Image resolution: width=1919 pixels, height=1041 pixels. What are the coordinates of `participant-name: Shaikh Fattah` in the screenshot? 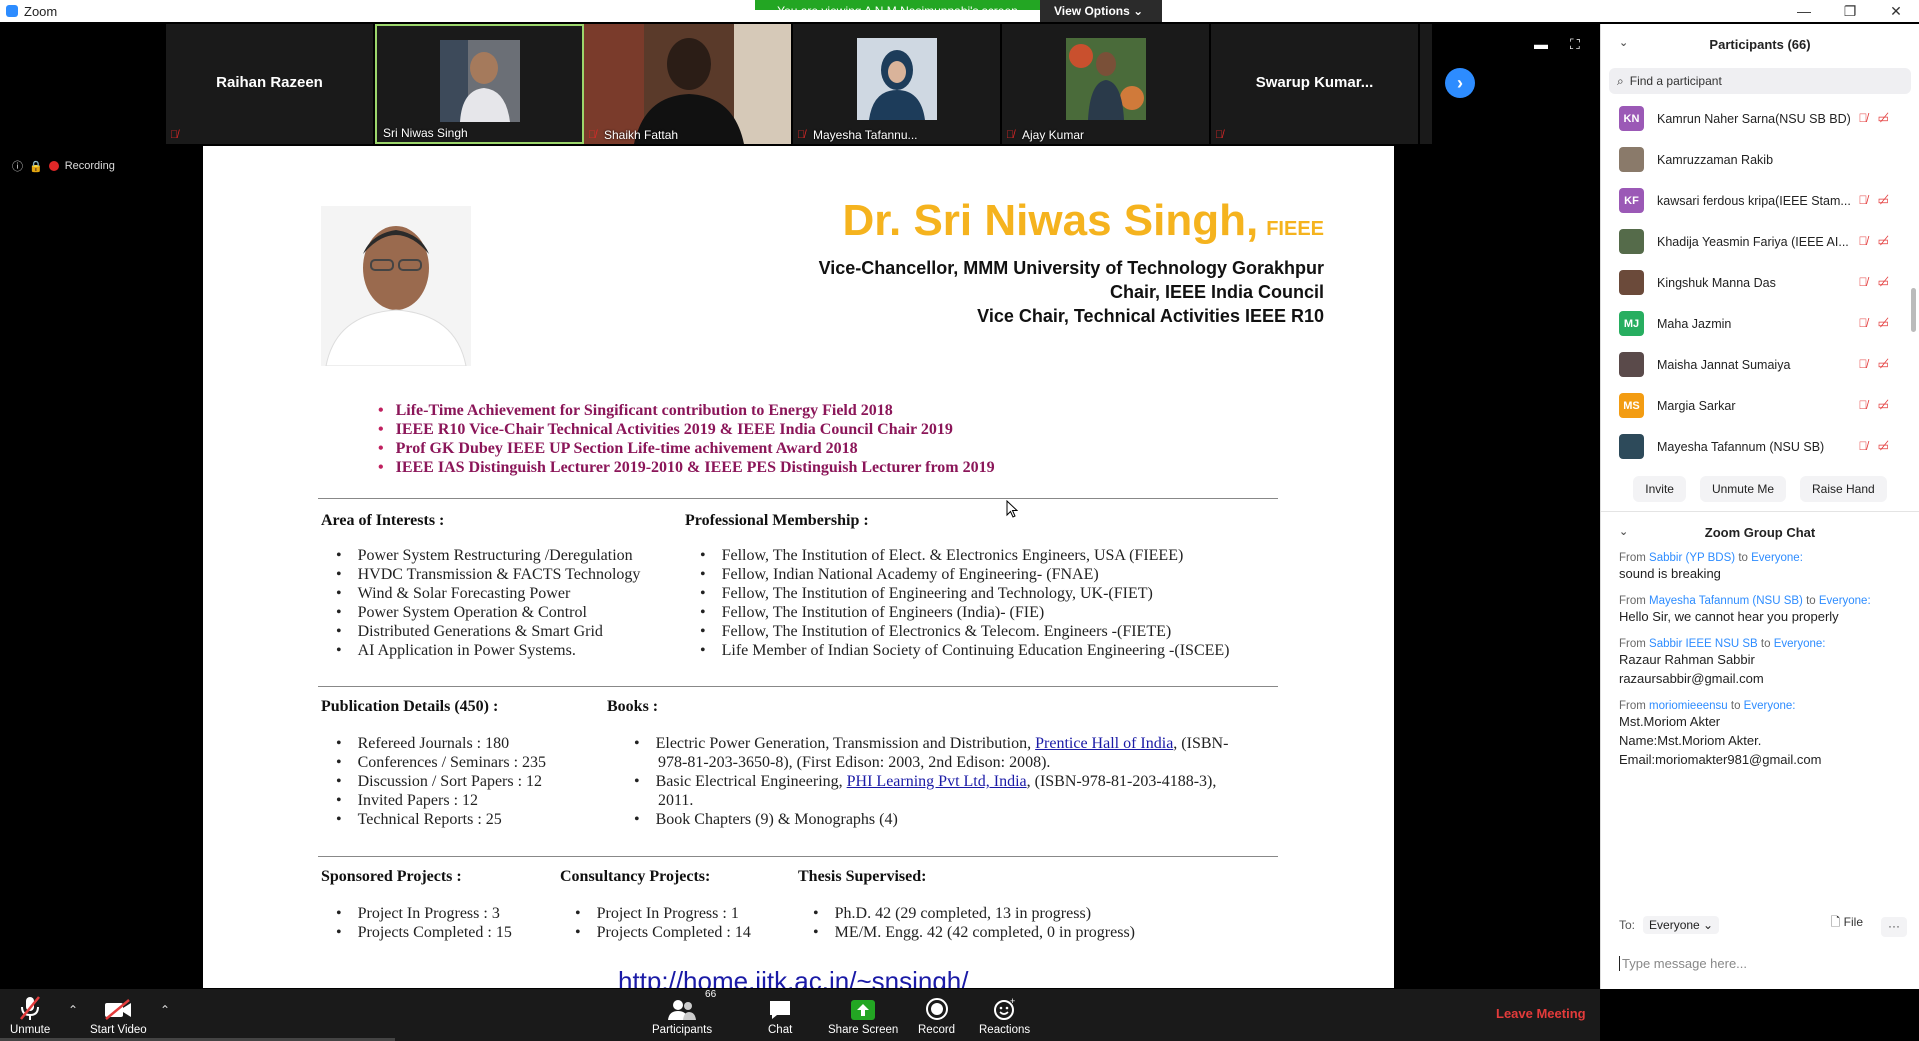 It's located at (641, 135).